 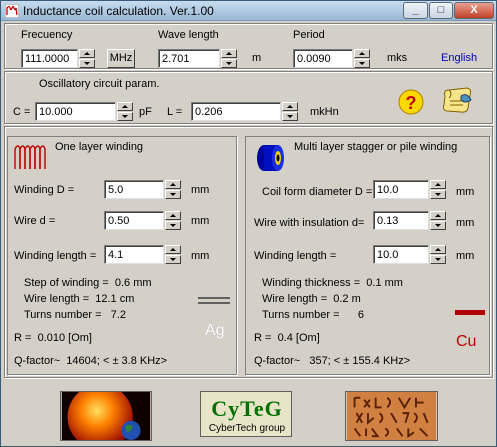 I want to click on winding-d-unit: mm, so click(x=200, y=190).